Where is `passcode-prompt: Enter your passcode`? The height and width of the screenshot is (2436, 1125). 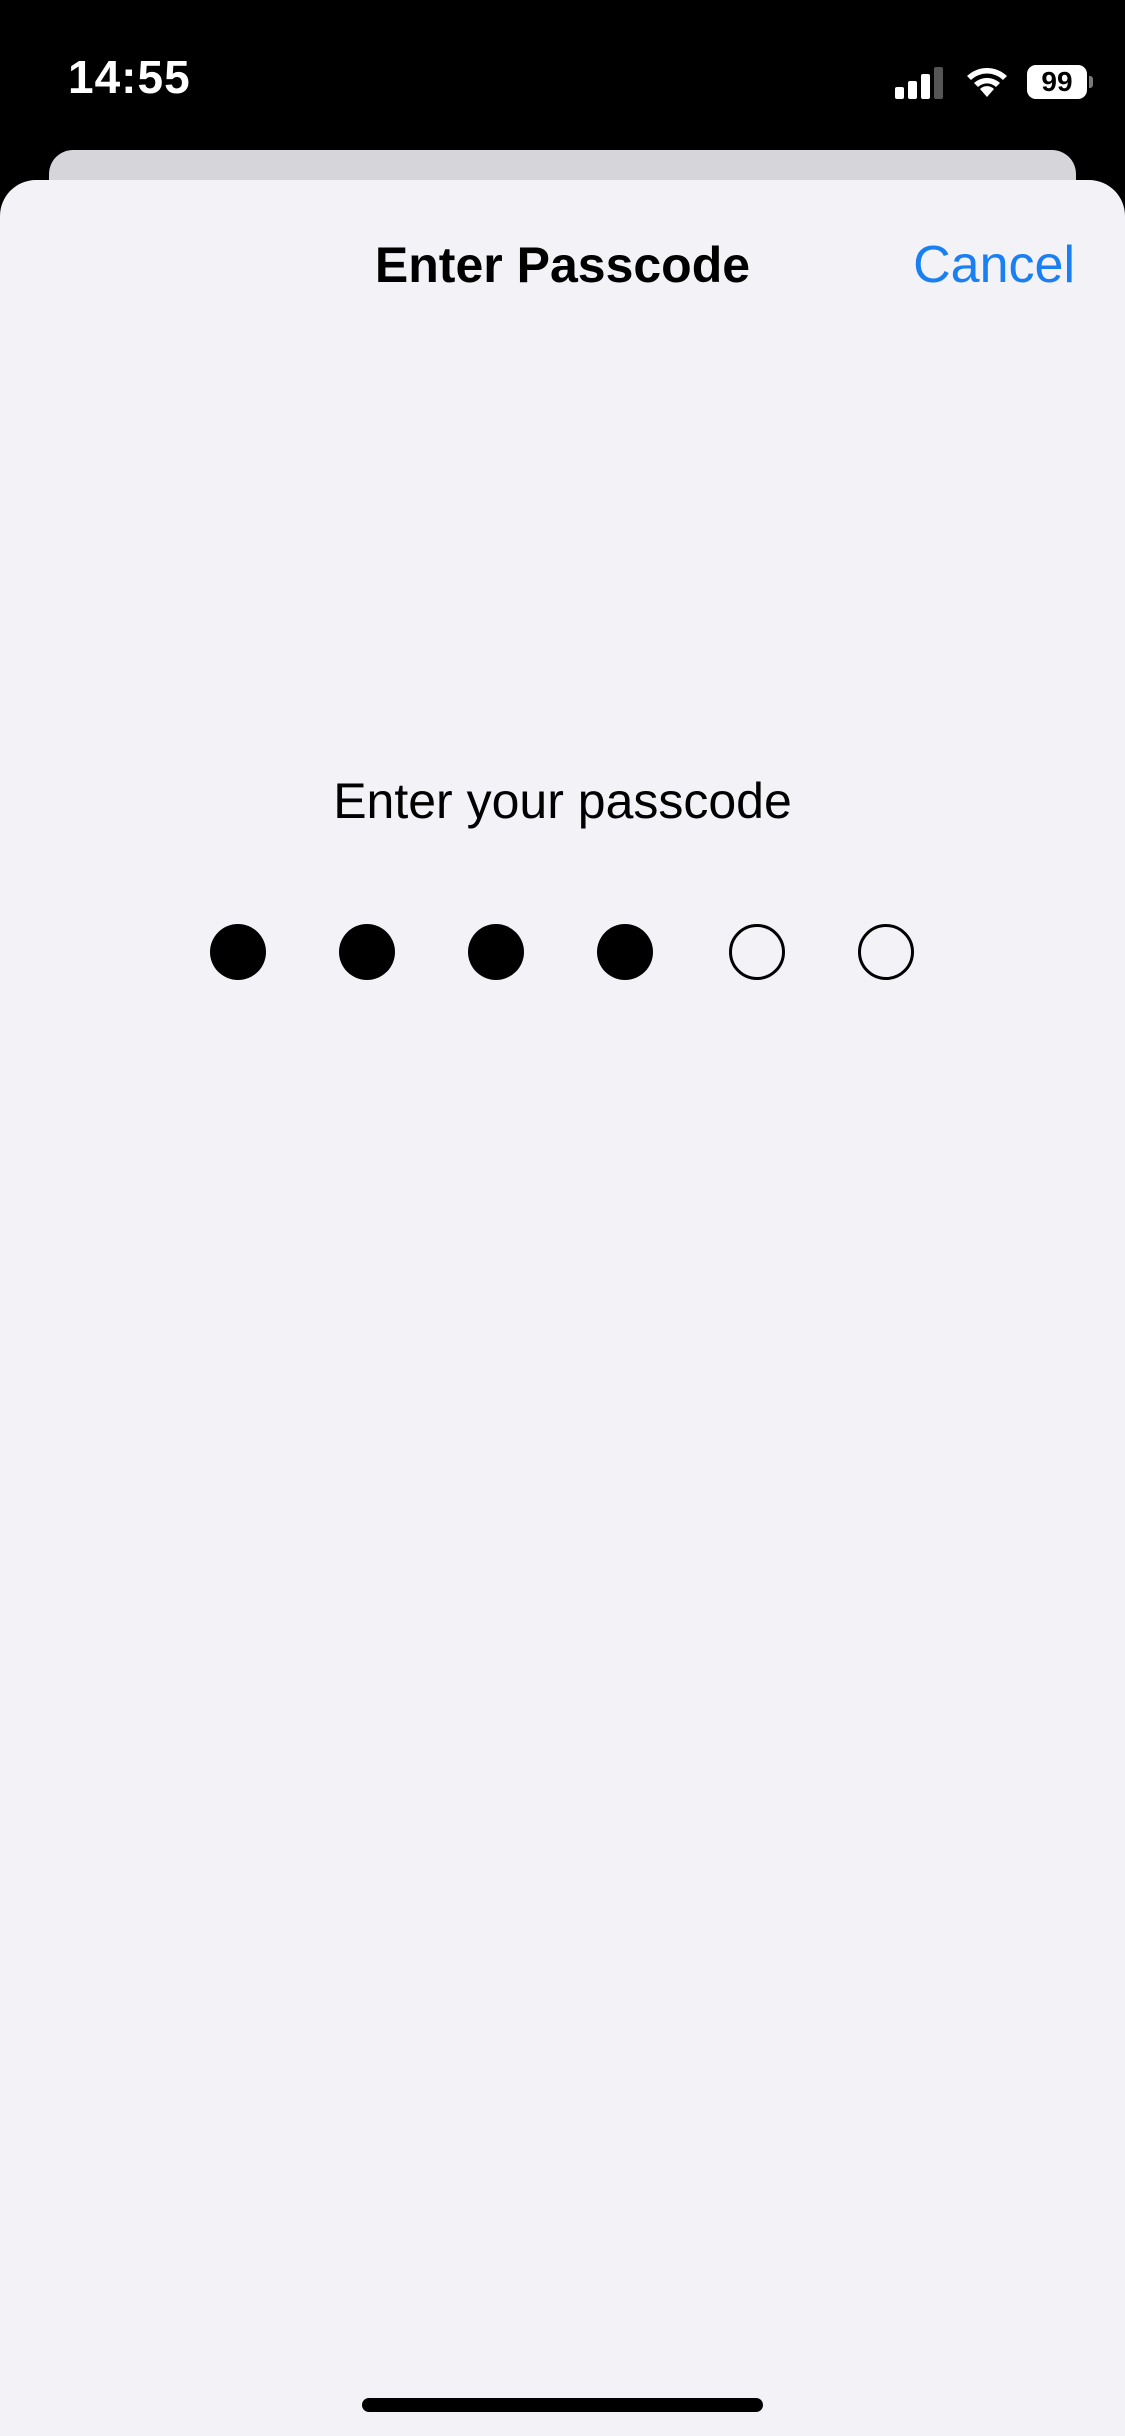 passcode-prompt: Enter your passcode is located at coordinates (562, 801).